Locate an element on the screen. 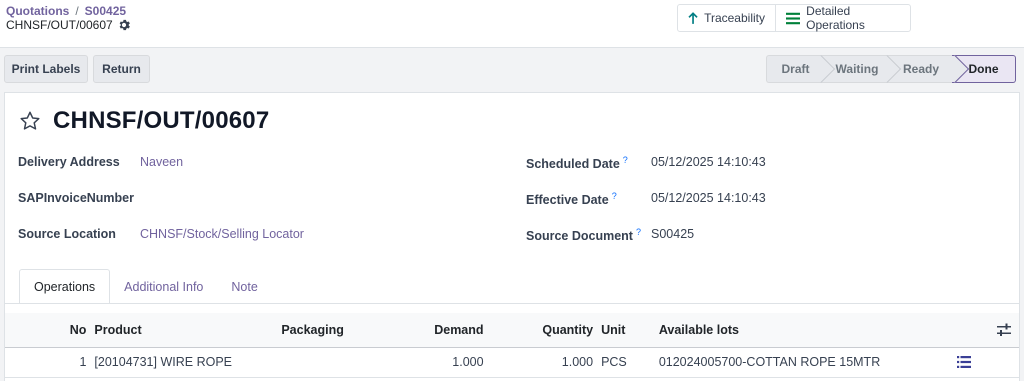 This screenshot has width=1024, height=381. stage-done: Done is located at coordinates (978, 69).